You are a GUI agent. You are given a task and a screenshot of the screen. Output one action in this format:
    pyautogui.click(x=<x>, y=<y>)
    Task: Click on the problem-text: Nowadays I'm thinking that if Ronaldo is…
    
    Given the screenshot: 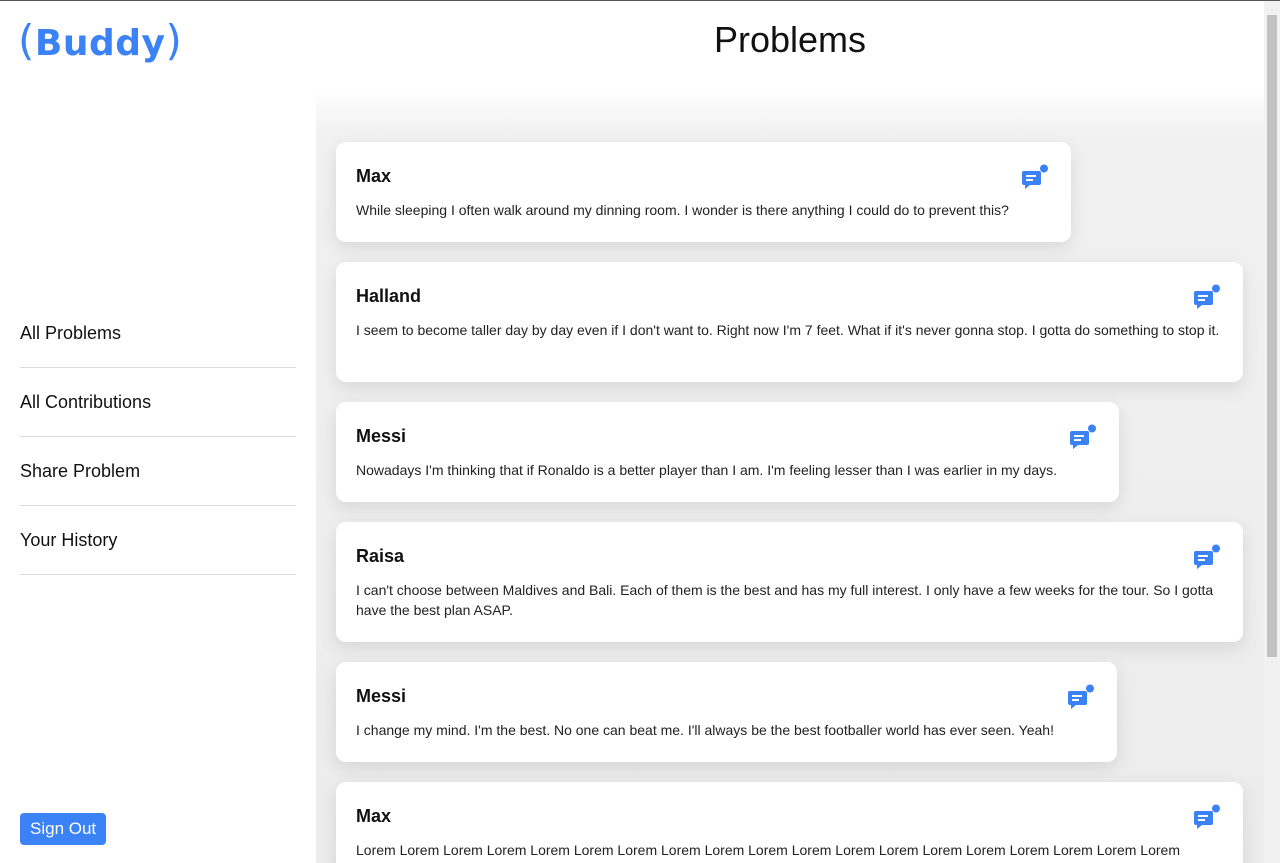 What is the action you would take?
    pyautogui.click(x=707, y=470)
    